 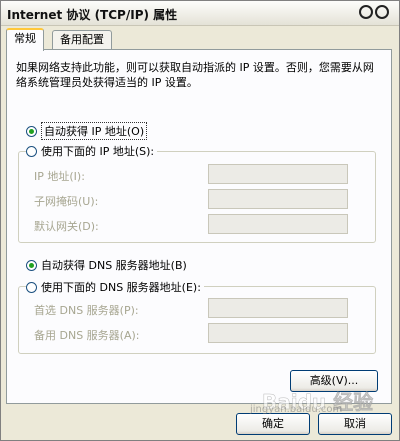 I want to click on default-gateway-label: 默认网关(D):, so click(x=66, y=226).